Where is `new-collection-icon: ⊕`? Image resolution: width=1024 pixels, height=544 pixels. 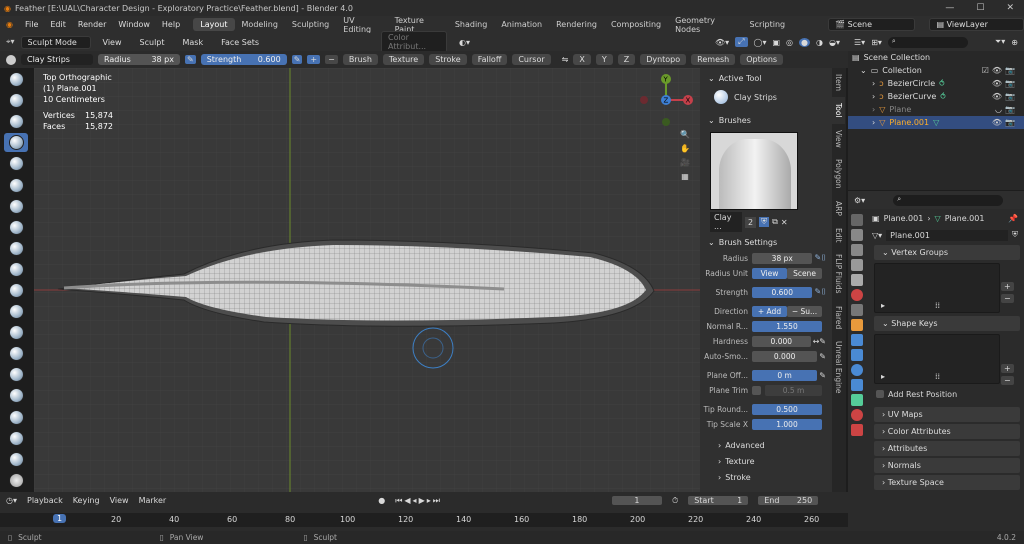 new-collection-icon: ⊕ is located at coordinates (1014, 42).